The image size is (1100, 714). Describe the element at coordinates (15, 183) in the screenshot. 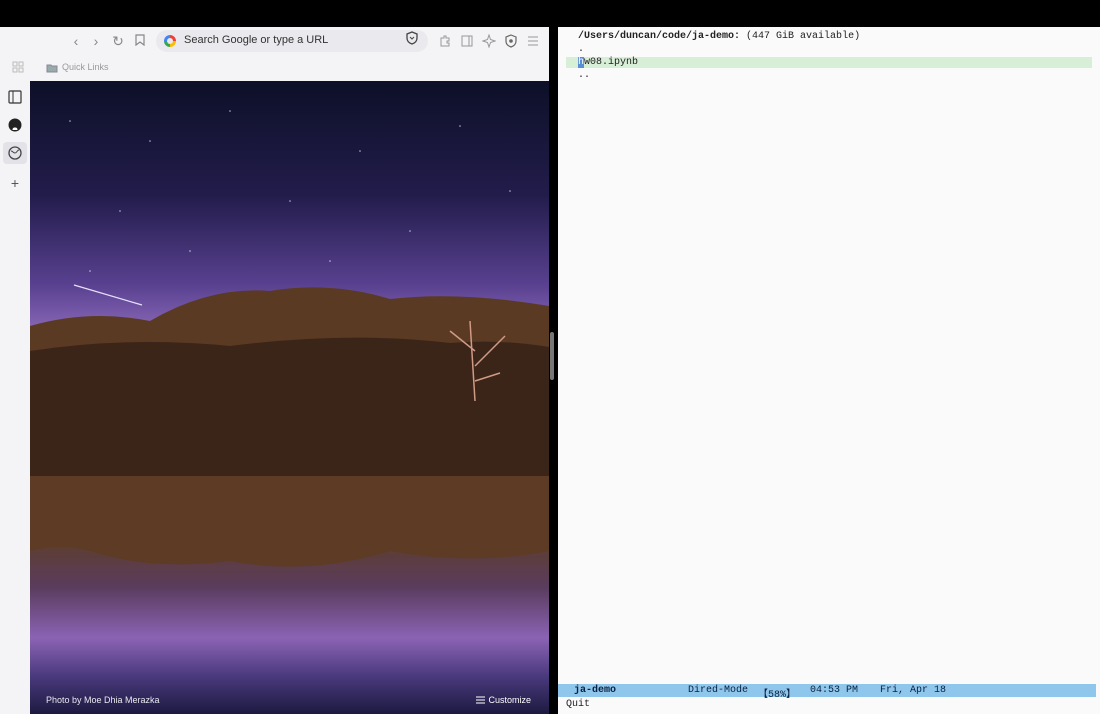

I see `add-icon: +` at that location.